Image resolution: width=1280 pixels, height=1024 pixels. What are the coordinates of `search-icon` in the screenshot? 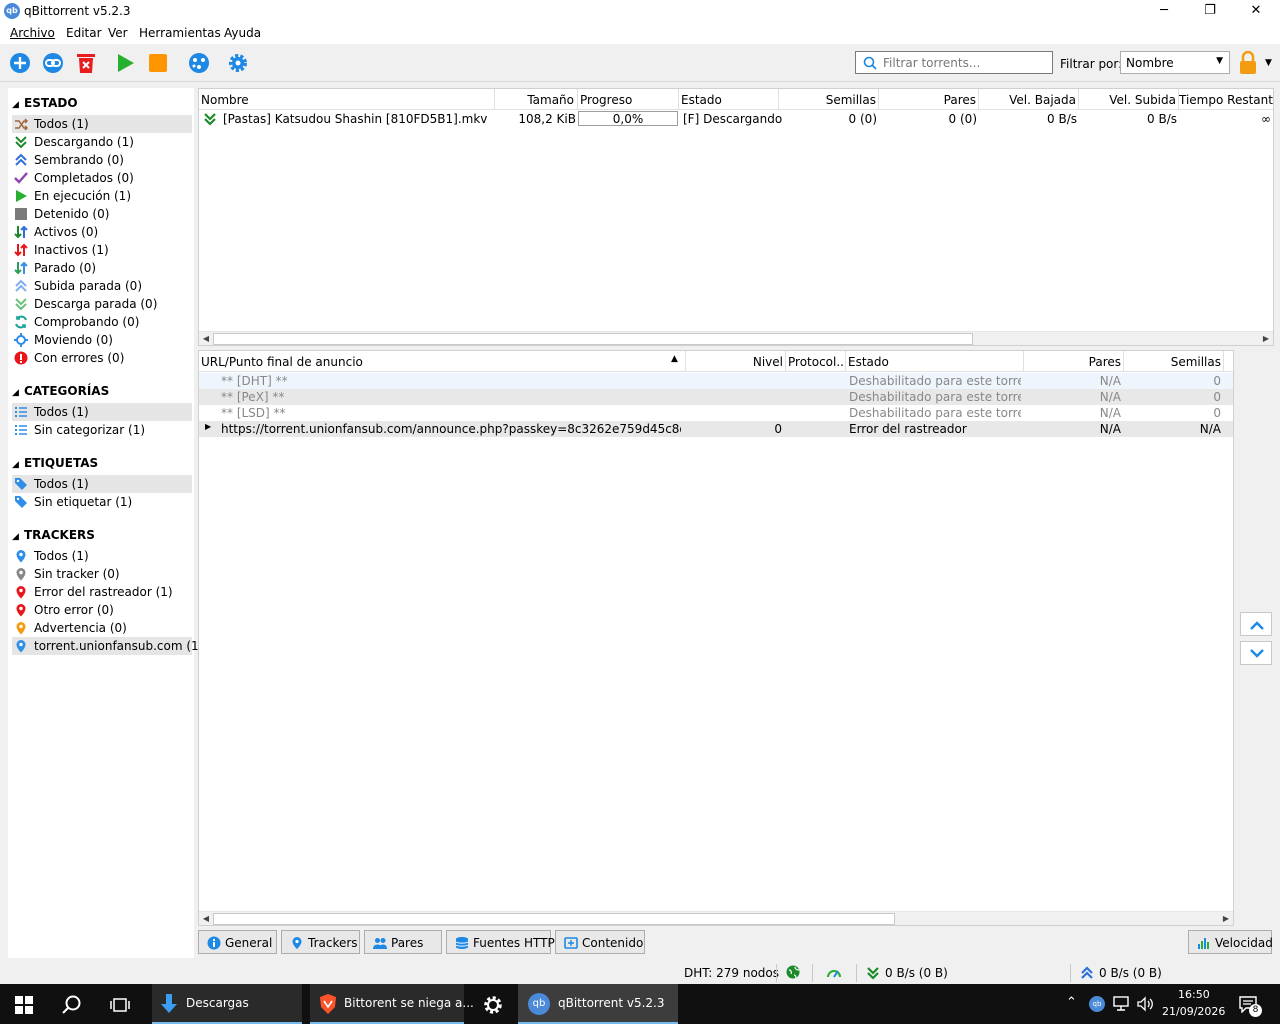 It's located at (72, 1005).